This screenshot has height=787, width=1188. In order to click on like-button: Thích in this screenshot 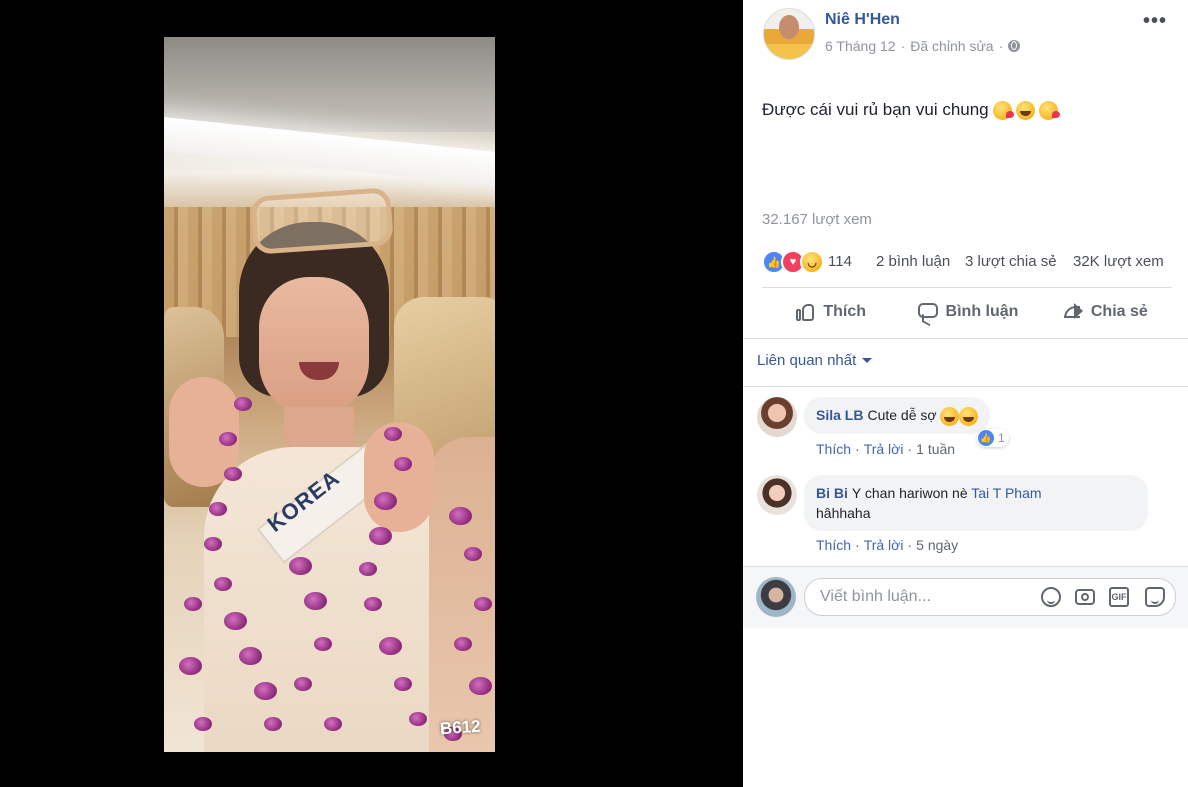, I will do `click(830, 312)`.